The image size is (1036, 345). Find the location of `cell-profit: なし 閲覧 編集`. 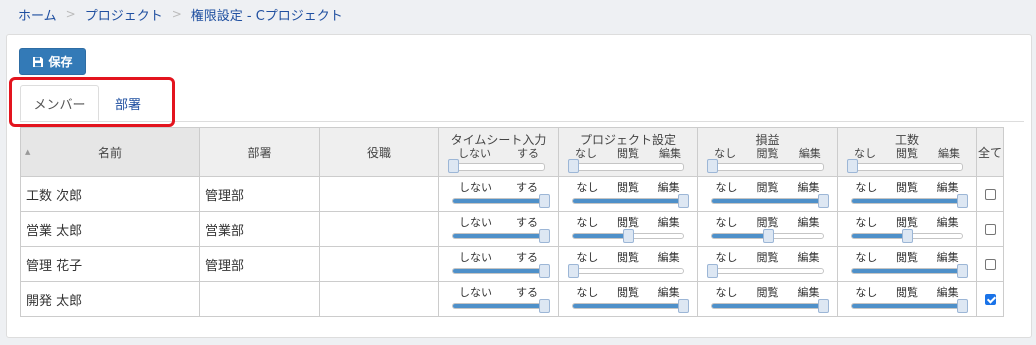

cell-profit: なし 閲覧 編集 is located at coordinates (767, 229).